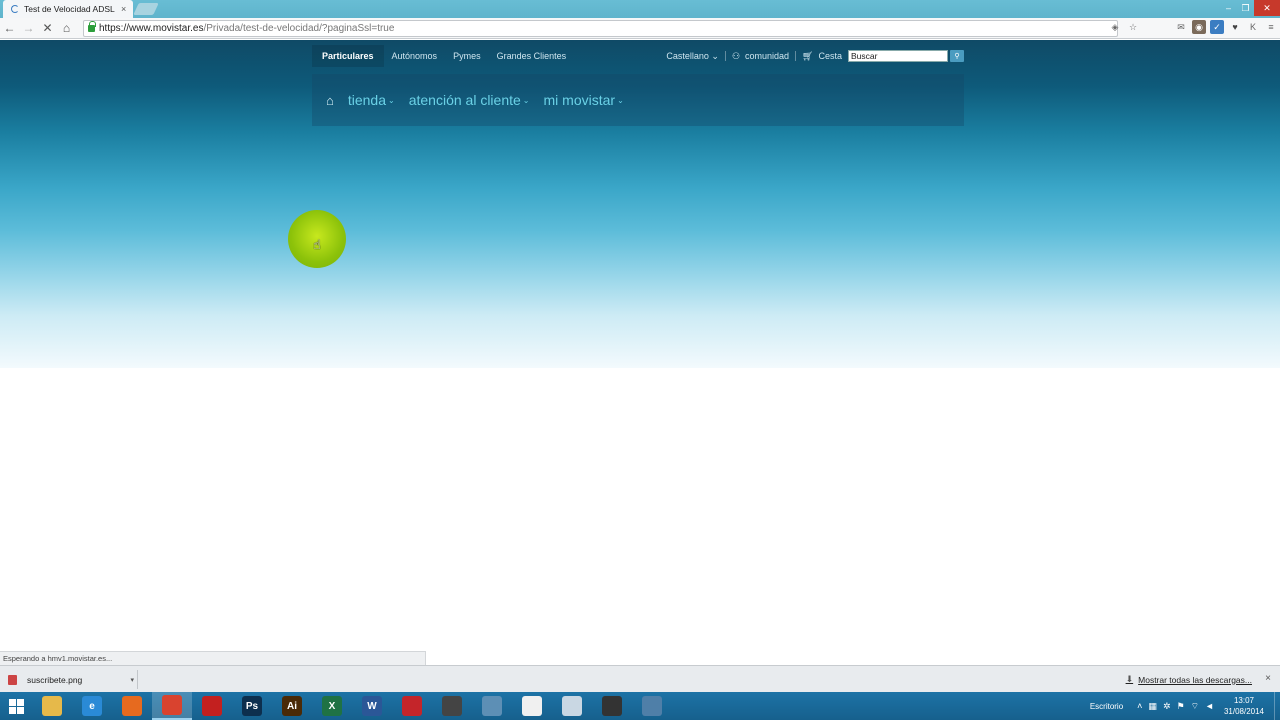 This screenshot has width=1280, height=720. I want to click on new-tab-button, so click(146, 9).